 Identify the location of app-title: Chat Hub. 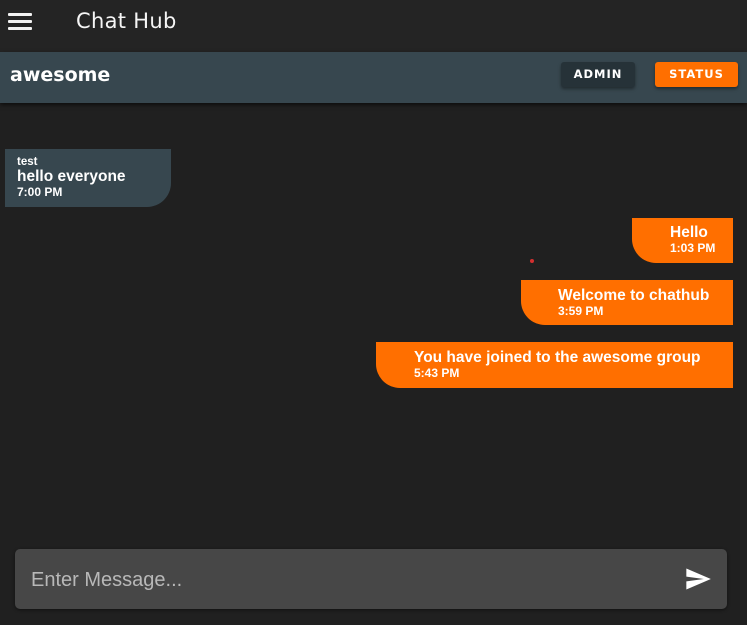
(126, 21).